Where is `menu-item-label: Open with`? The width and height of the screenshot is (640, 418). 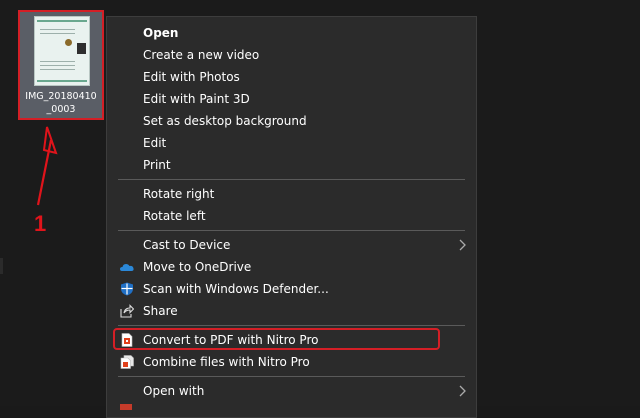 menu-item-label: Open with is located at coordinates (174, 391).